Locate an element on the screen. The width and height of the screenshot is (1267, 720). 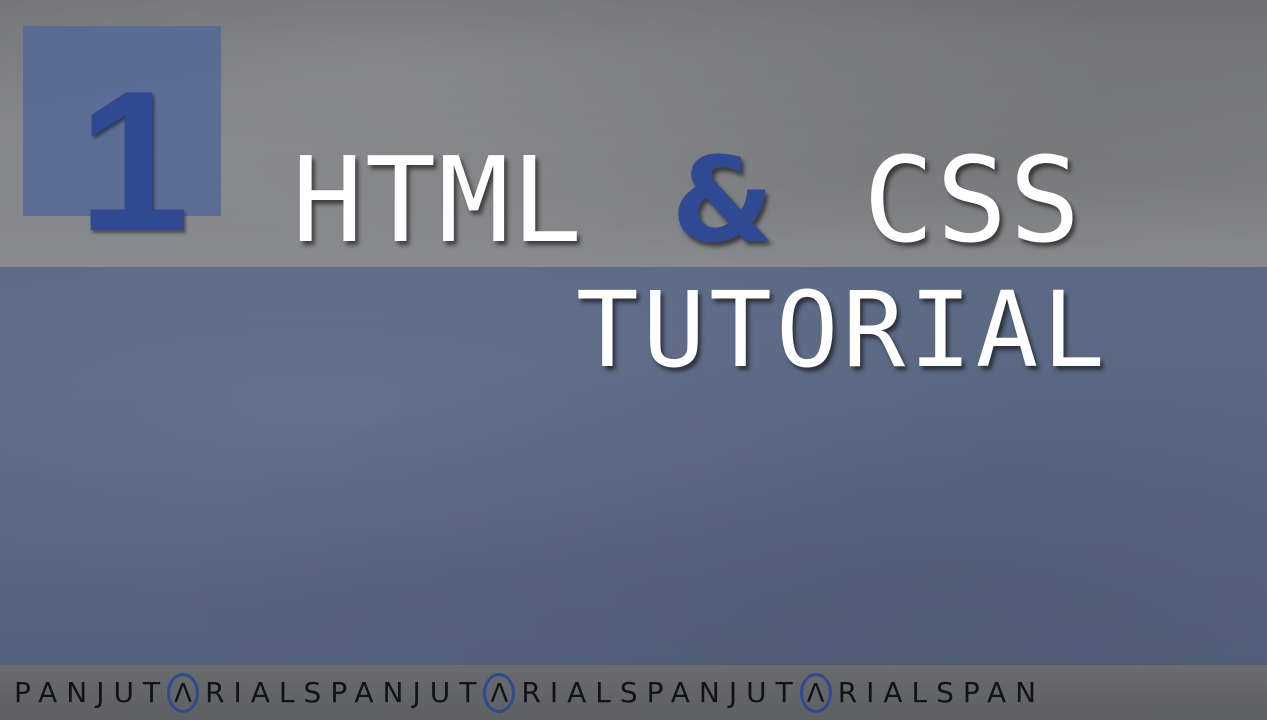
title-line-1: HTML & CSS is located at coordinates (687, 200).